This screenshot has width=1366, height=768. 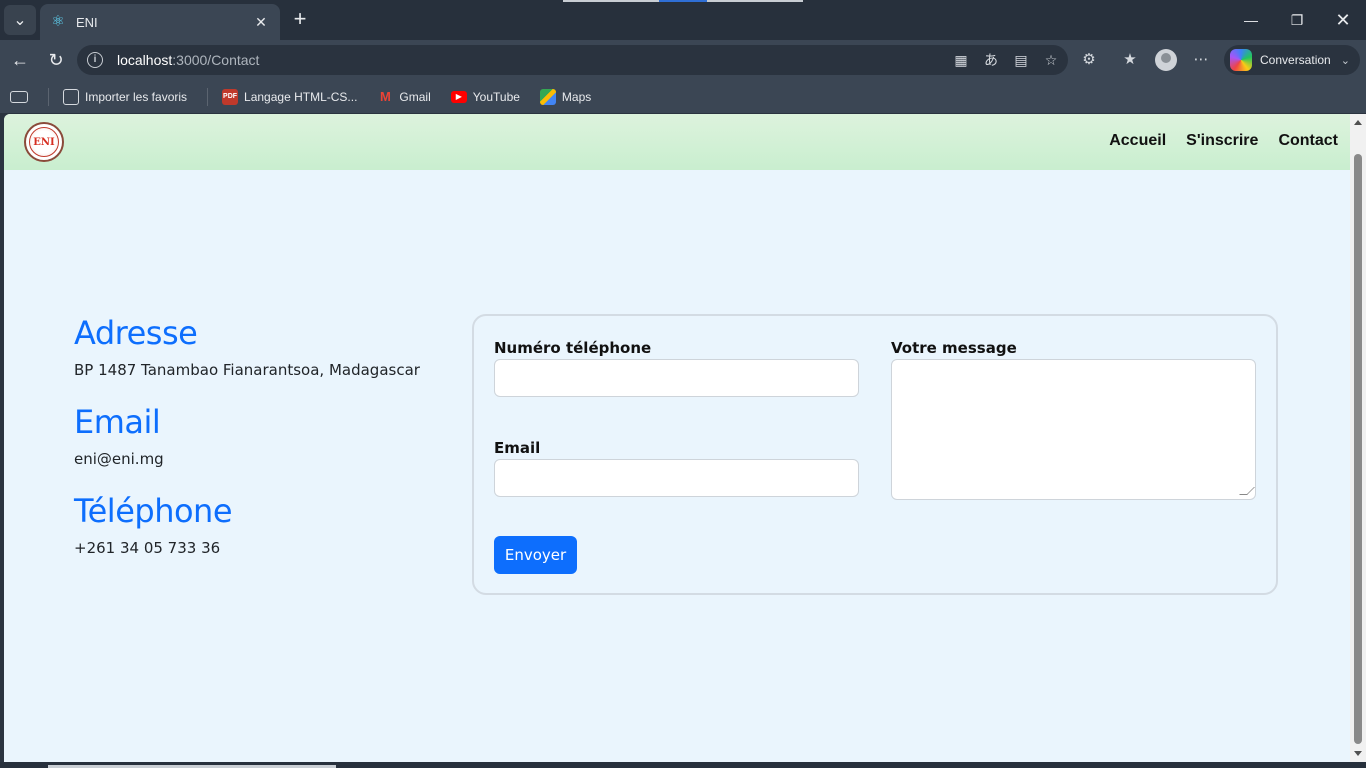 What do you see at coordinates (1051, 60) in the screenshot?
I see `favorite-star-icon: ☆` at bounding box center [1051, 60].